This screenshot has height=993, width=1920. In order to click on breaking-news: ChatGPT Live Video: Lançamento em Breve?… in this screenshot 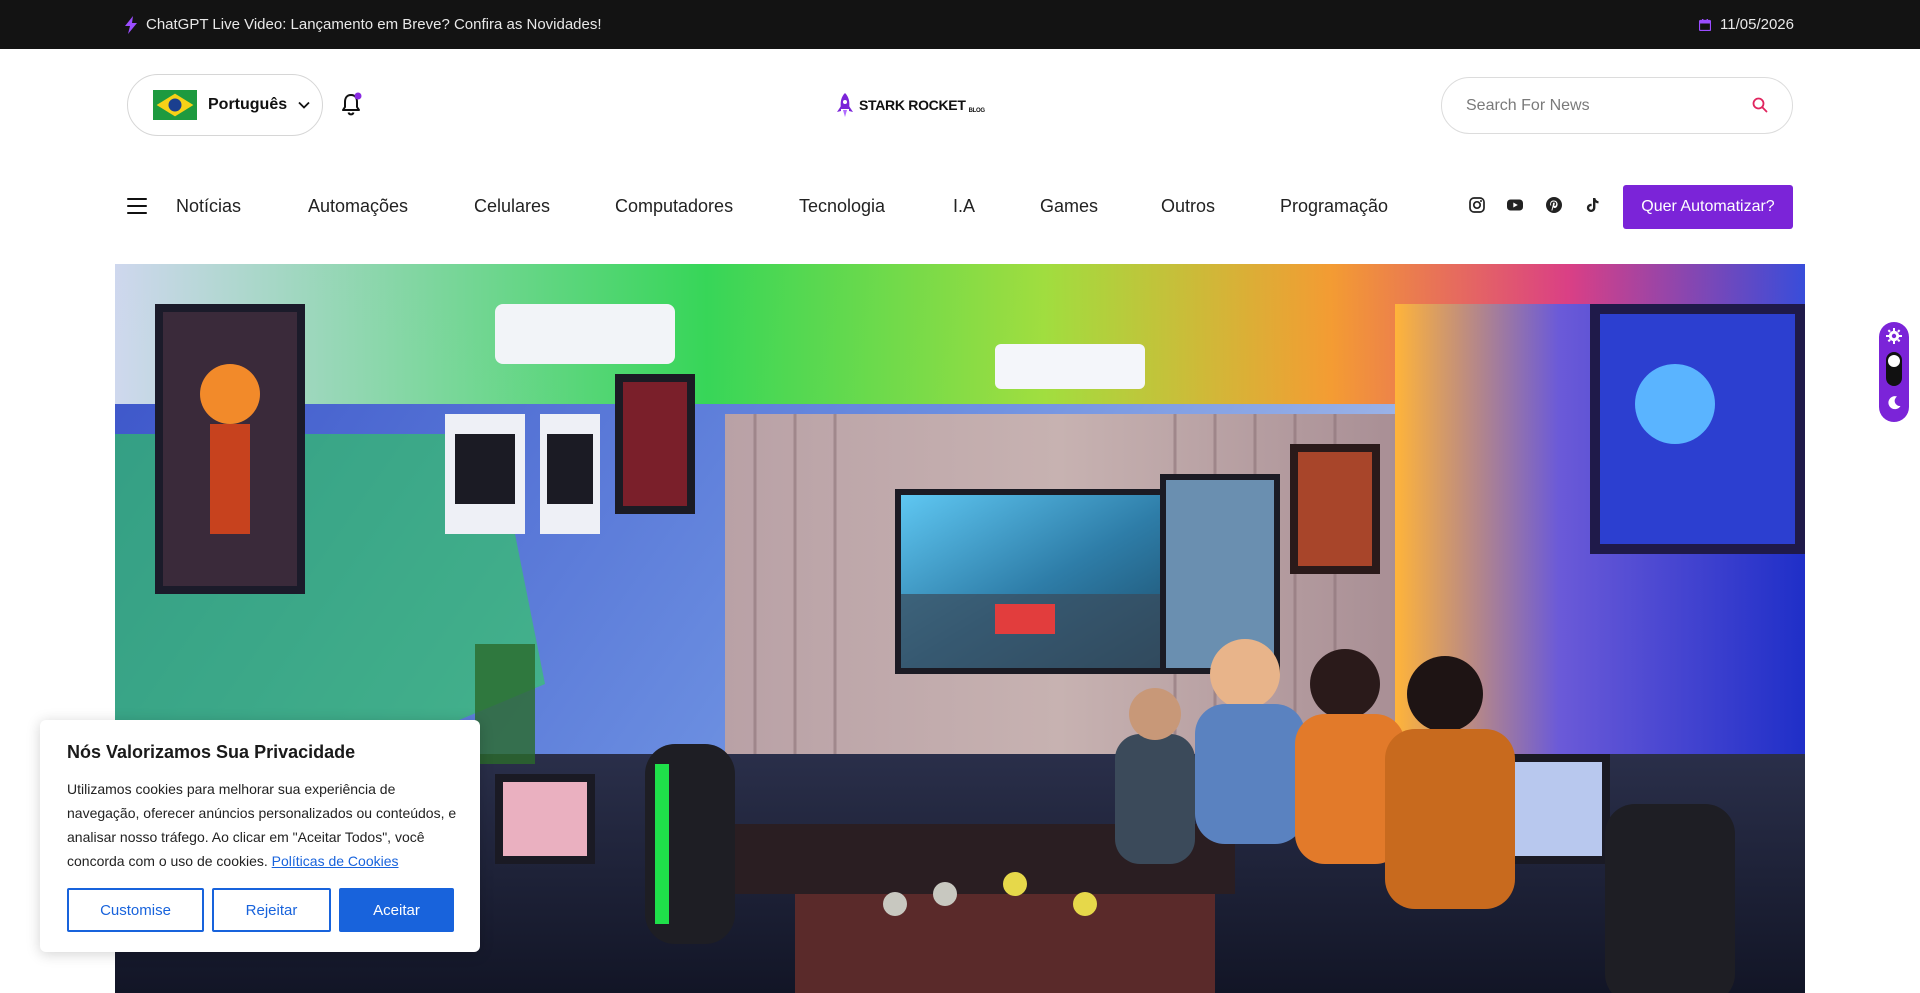, I will do `click(363, 24)`.